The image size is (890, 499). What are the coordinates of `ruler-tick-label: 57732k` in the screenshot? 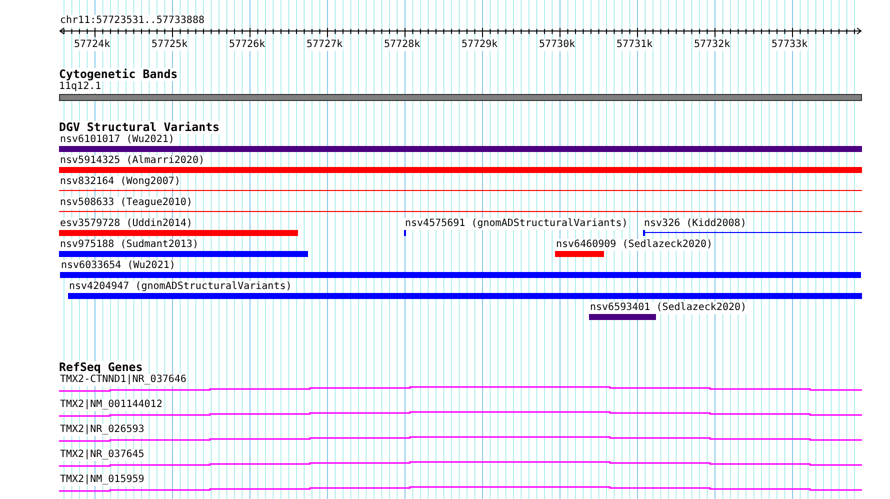 It's located at (712, 45).